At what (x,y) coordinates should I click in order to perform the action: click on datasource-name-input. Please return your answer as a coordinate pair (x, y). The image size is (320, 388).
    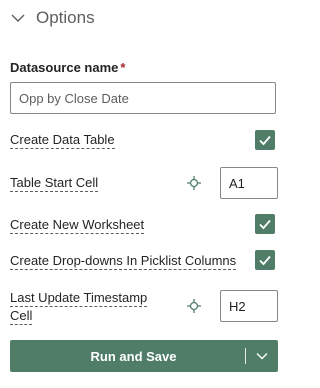
    Looking at the image, I should click on (143, 98).